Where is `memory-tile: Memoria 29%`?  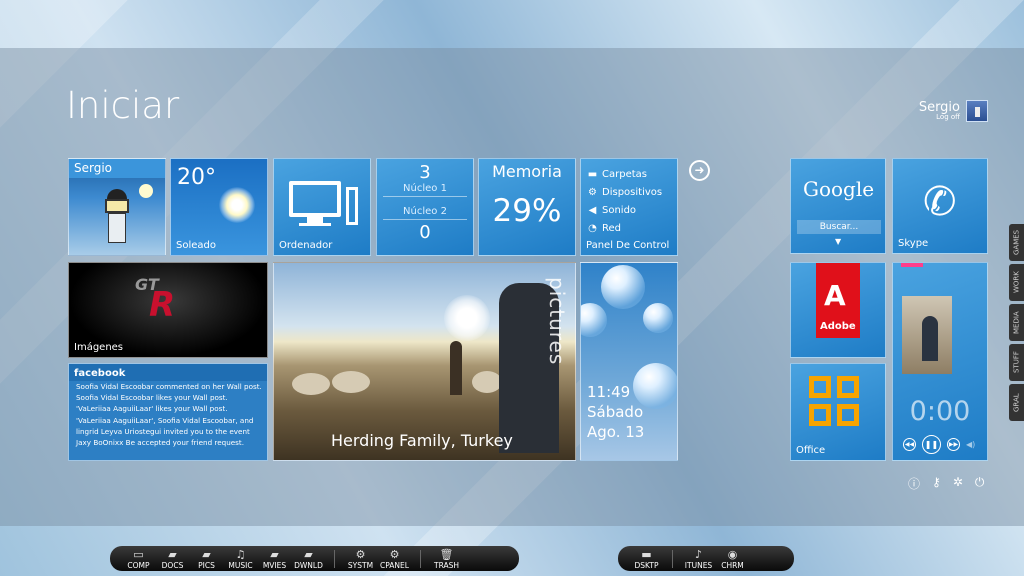
memory-tile: Memoria 29% is located at coordinates (527, 207).